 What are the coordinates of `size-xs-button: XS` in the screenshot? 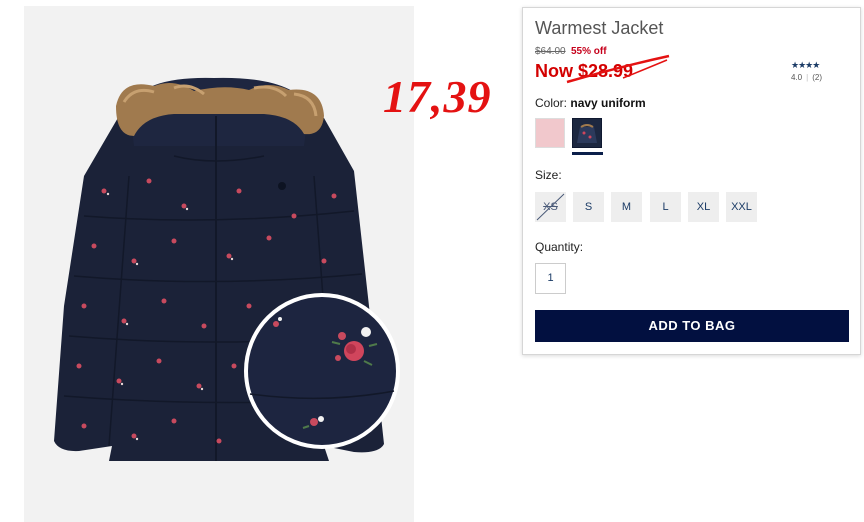 It's located at (550, 207).